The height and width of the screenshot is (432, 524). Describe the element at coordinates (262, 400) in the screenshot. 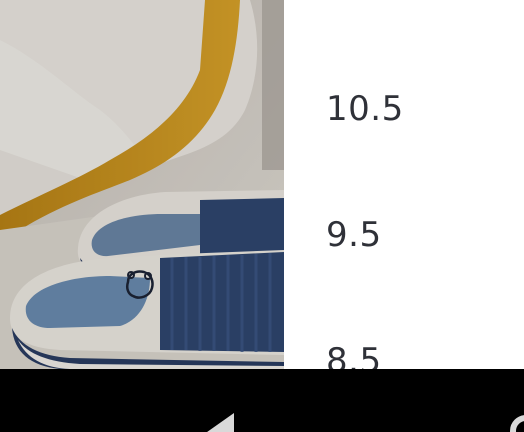

I see `navigation-bar` at that location.